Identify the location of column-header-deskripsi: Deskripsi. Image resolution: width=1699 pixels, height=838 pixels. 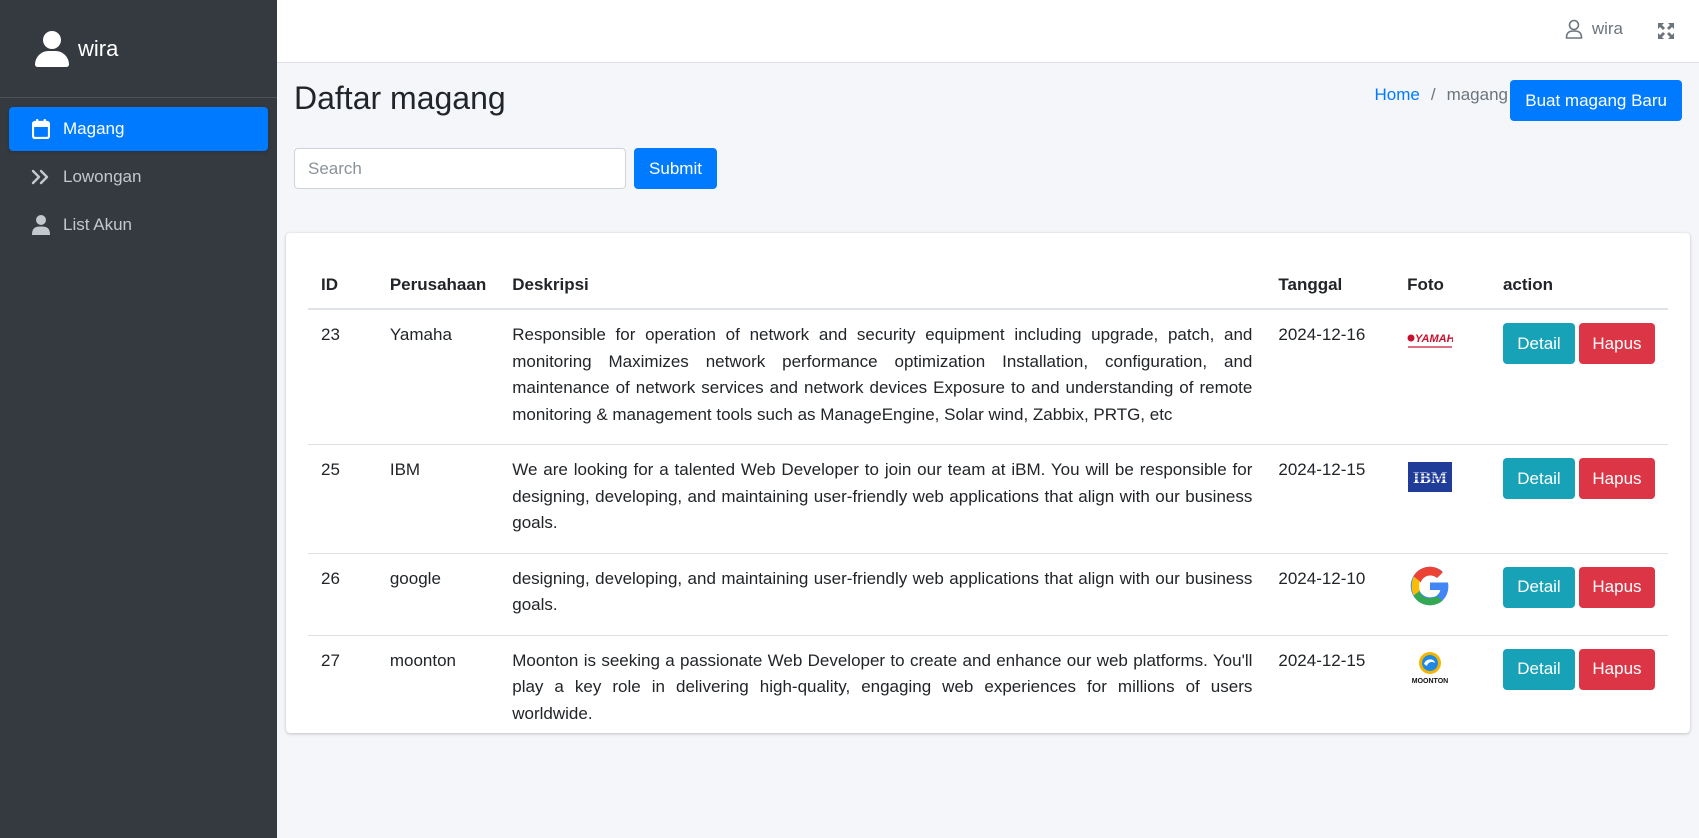
(882, 286).